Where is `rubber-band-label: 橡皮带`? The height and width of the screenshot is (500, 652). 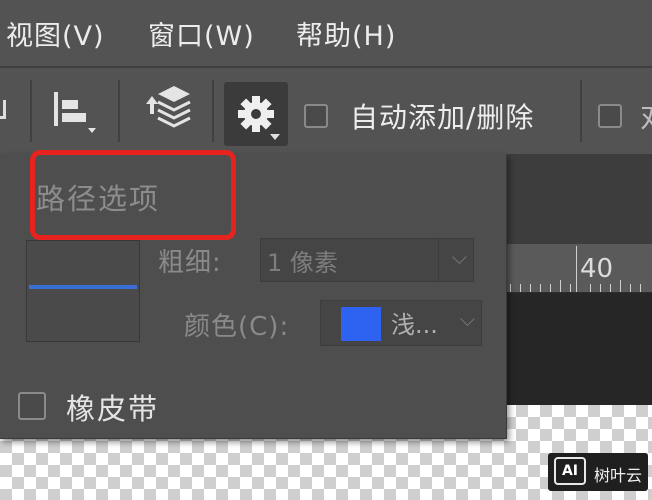 rubber-band-label: 橡皮带 is located at coordinates (113, 409).